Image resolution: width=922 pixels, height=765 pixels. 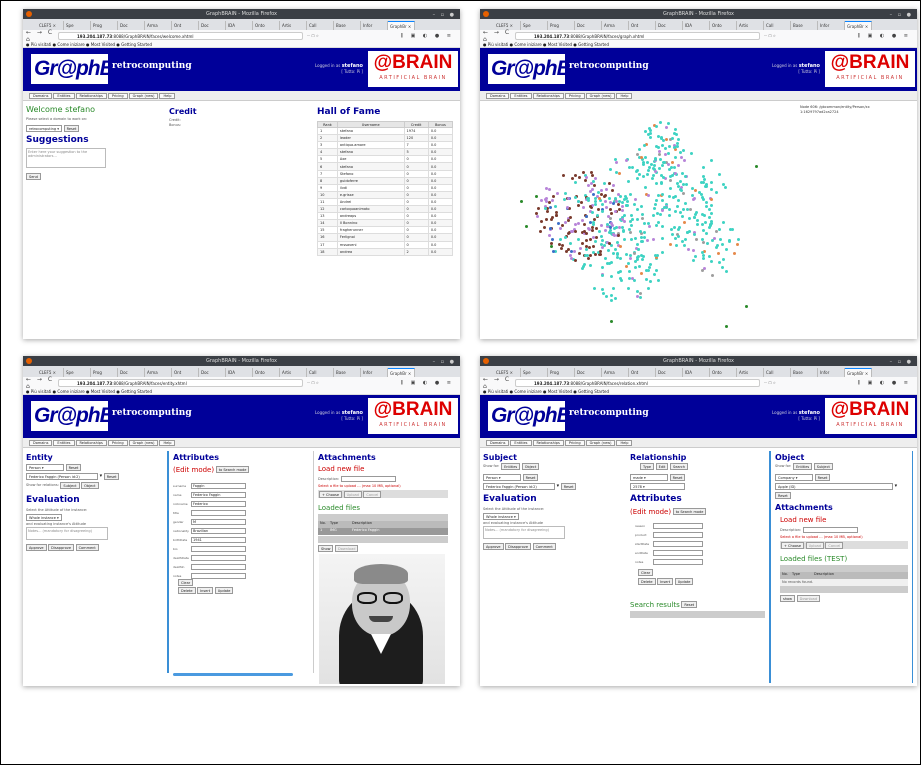 I want to click on browser-tab: Prog, so click(x=104, y=372).